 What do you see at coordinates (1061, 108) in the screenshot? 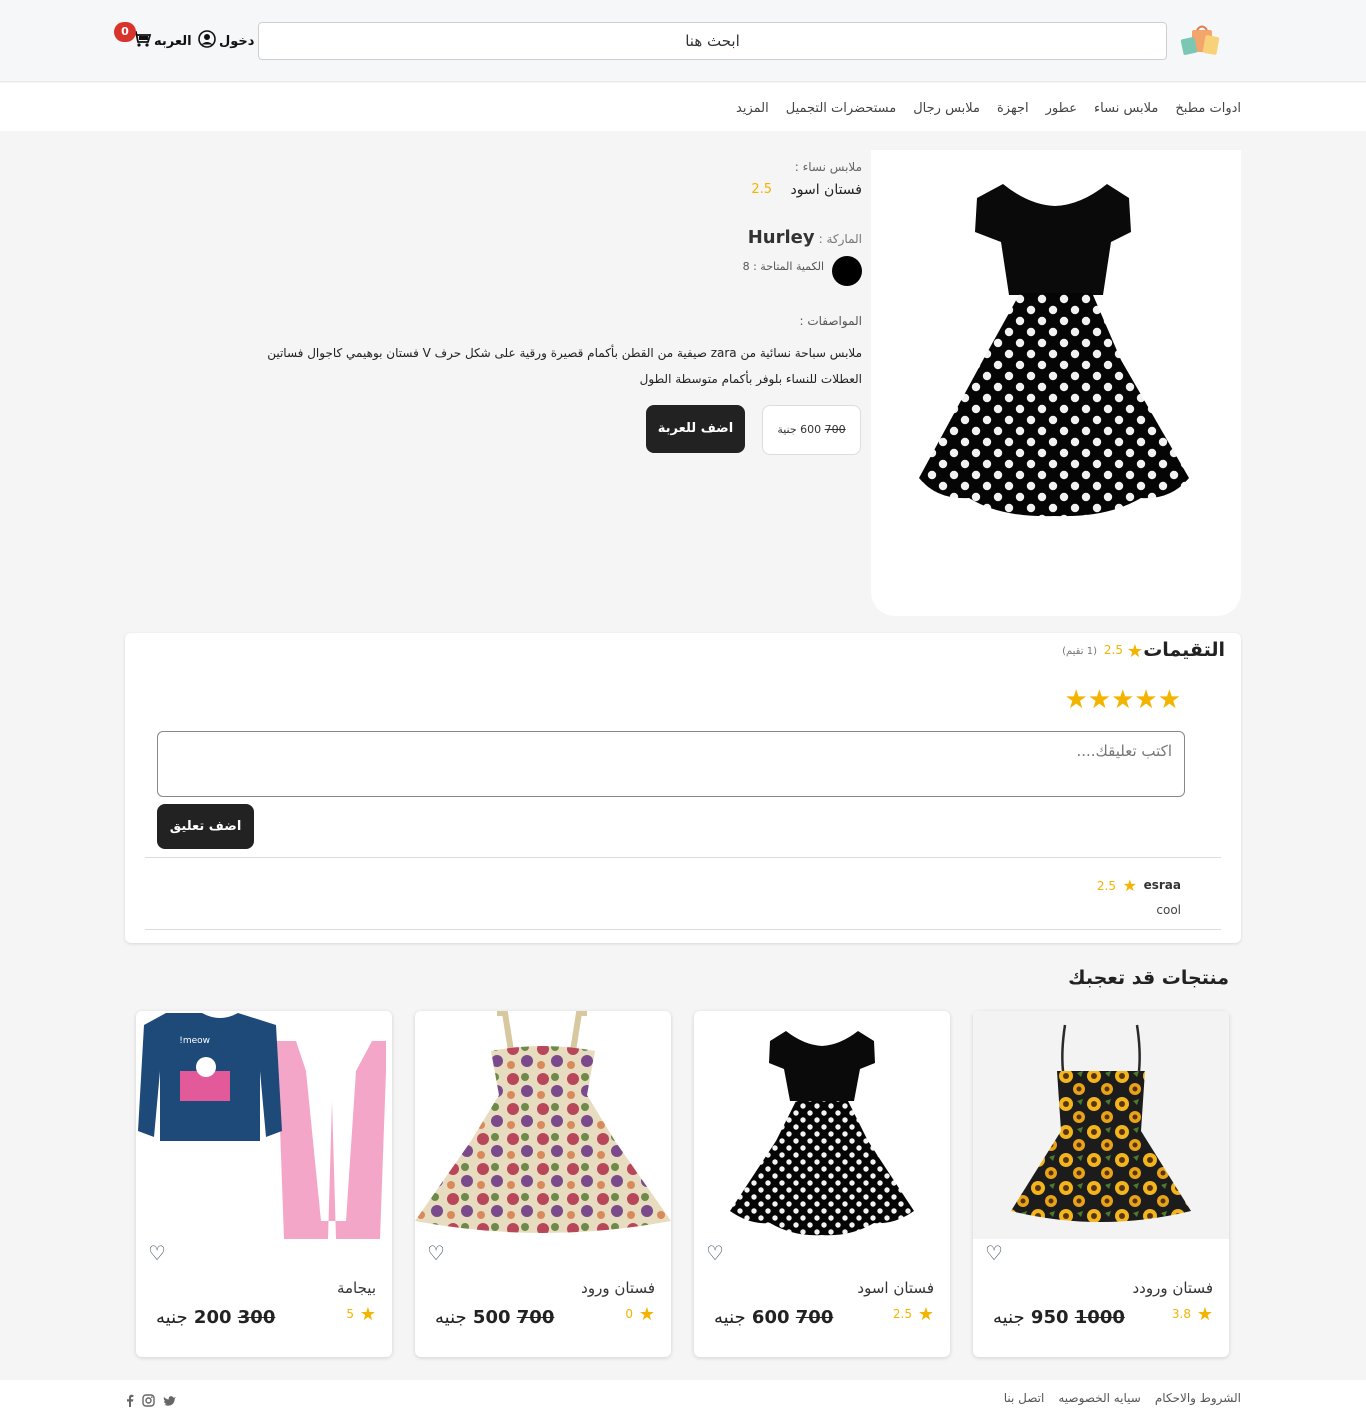
I see `nav-item-perfume: عطور` at bounding box center [1061, 108].